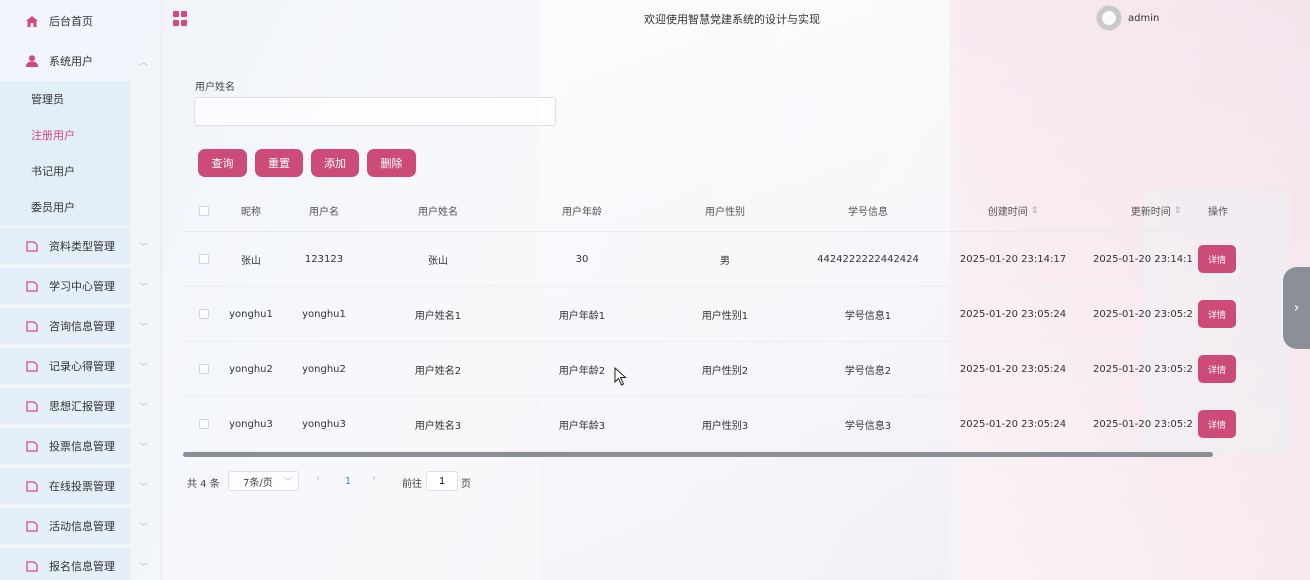 The width and height of the screenshot is (1310, 580). What do you see at coordinates (251, 261) in the screenshot?
I see `cell-nickname: 张山` at bounding box center [251, 261].